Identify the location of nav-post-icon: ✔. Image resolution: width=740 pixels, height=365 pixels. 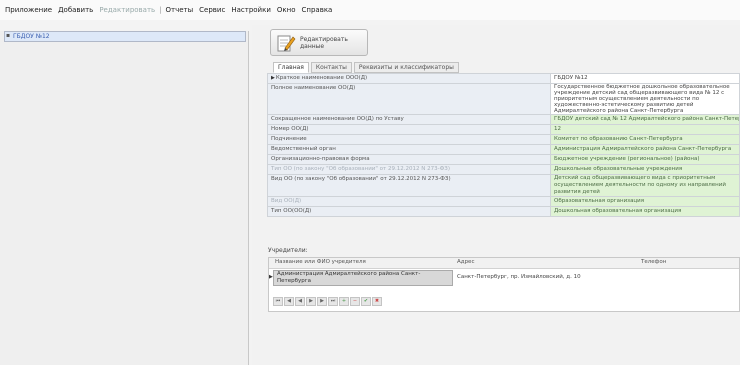
(366, 301).